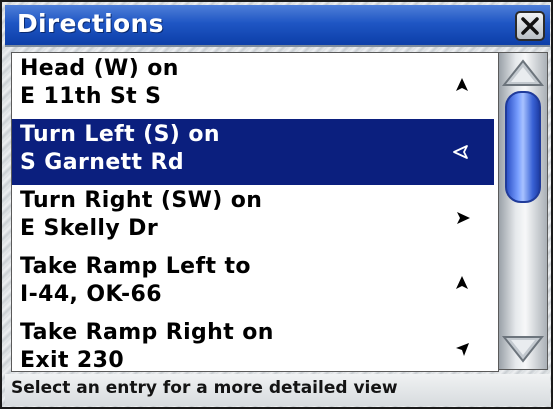  Describe the element at coordinates (99, 68) in the screenshot. I see `direction-instruction: Head (W) on` at that location.